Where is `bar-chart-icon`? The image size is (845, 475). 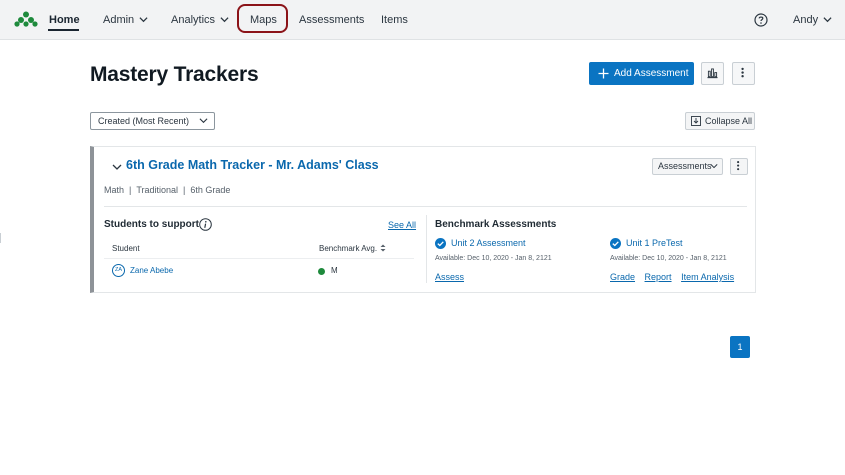
bar-chart-icon is located at coordinates (712, 73).